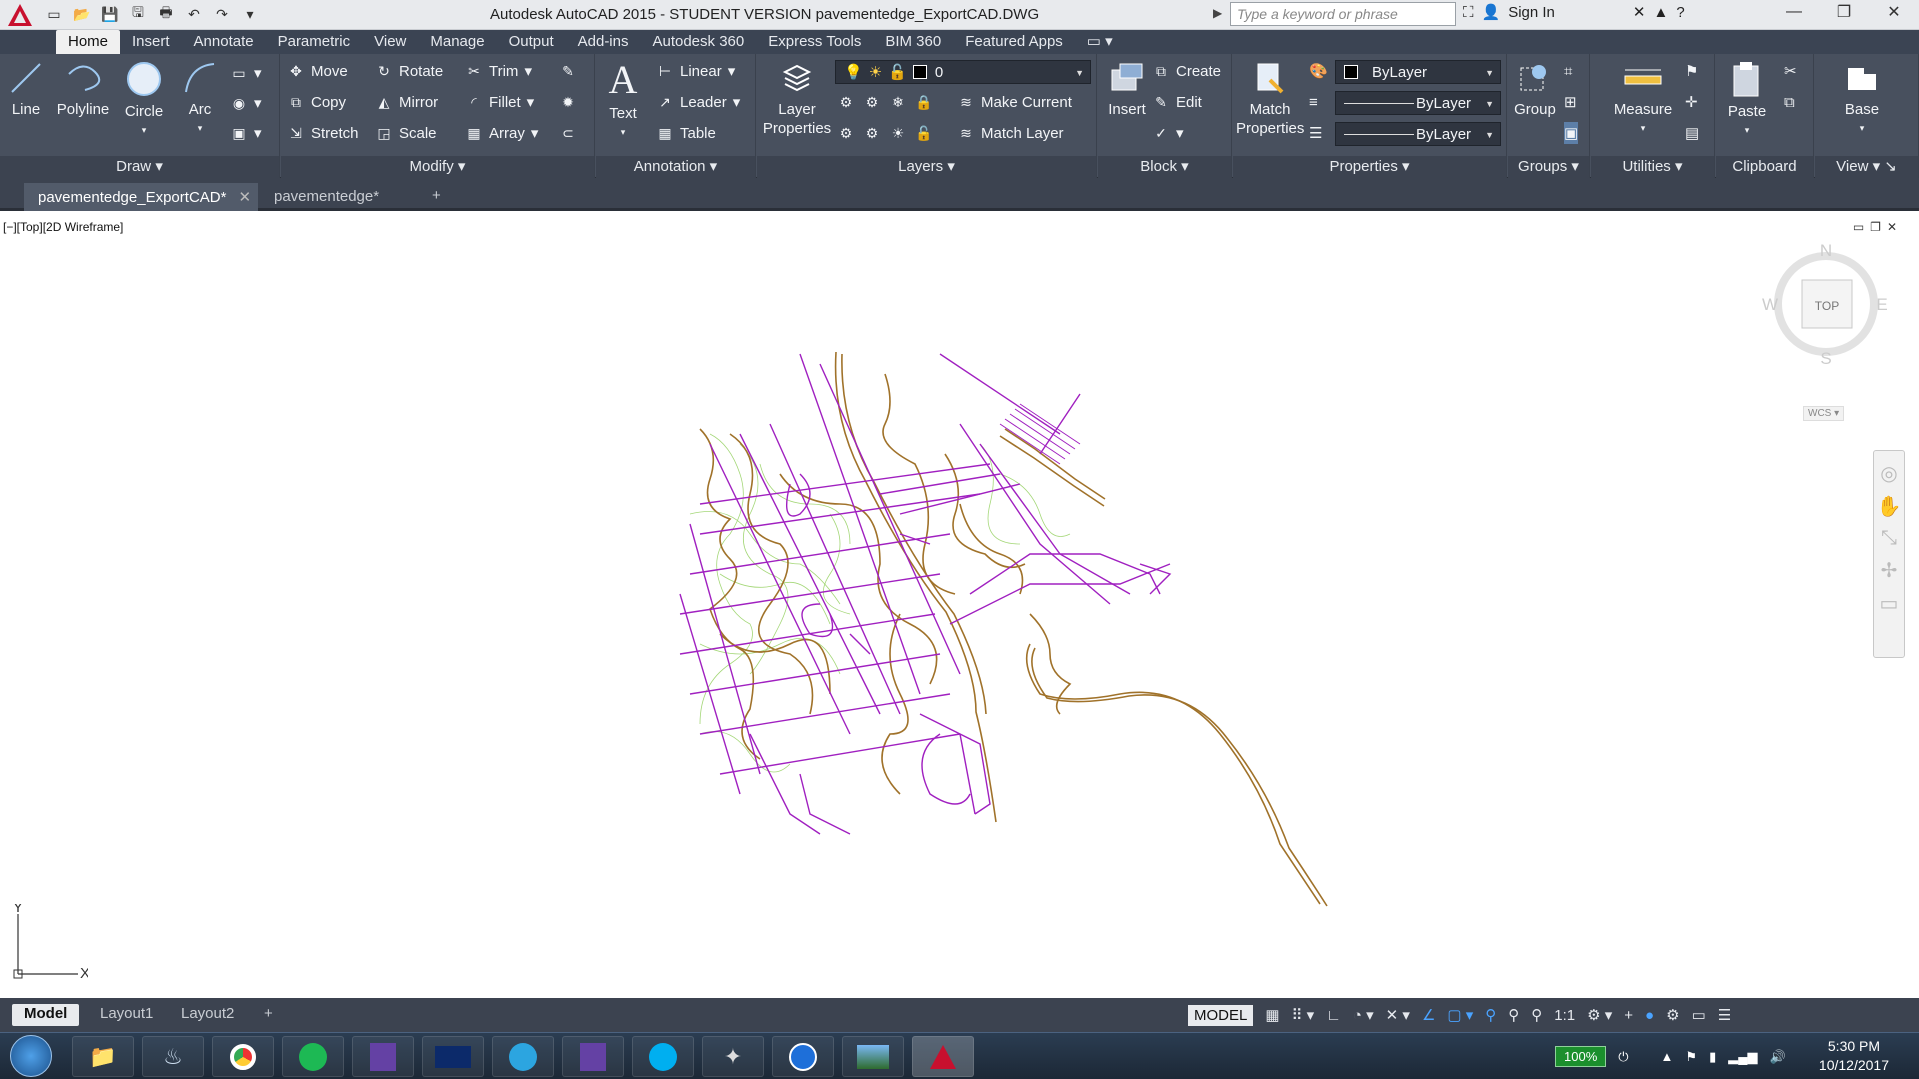 The height and width of the screenshot is (1079, 1919). What do you see at coordinates (314, 42) in the screenshot?
I see `tab-parametric: Parametric` at bounding box center [314, 42].